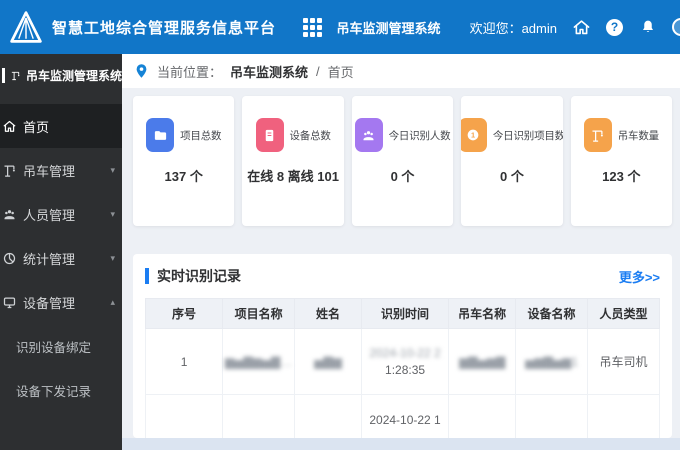 Image resolution: width=680 pixels, height=450 pixels. I want to click on sidebar-item-label: 统计管理, so click(49, 259).